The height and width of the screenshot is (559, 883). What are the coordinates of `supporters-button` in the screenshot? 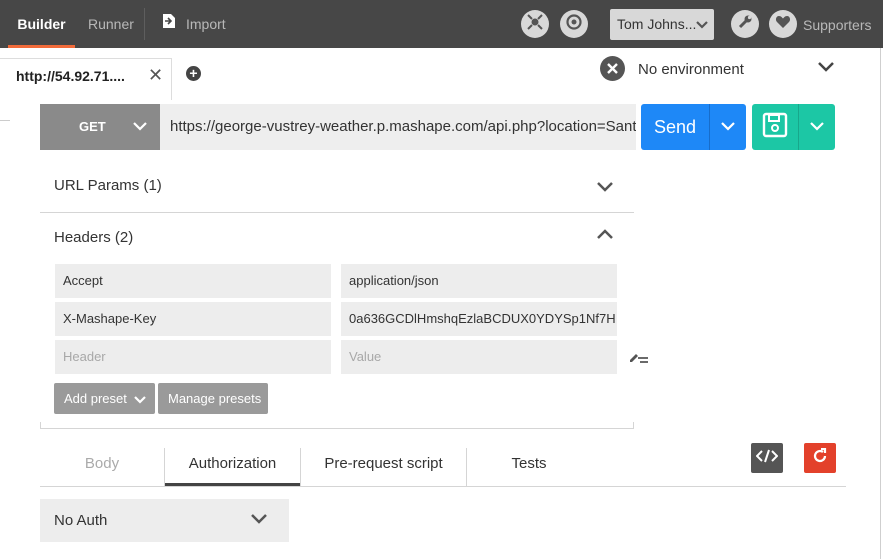 It's located at (783, 24).